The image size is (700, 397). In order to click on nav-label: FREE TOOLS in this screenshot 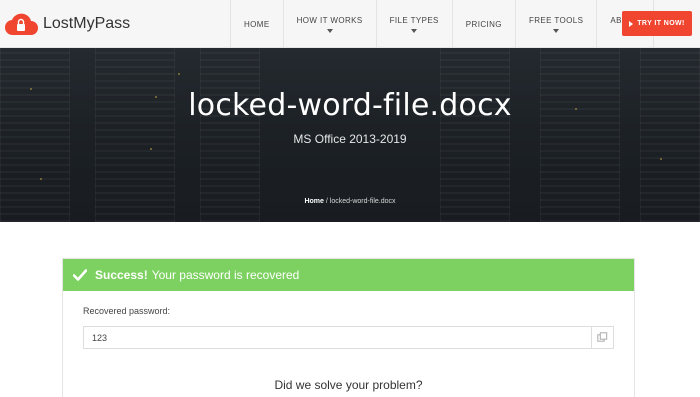, I will do `click(556, 20)`.